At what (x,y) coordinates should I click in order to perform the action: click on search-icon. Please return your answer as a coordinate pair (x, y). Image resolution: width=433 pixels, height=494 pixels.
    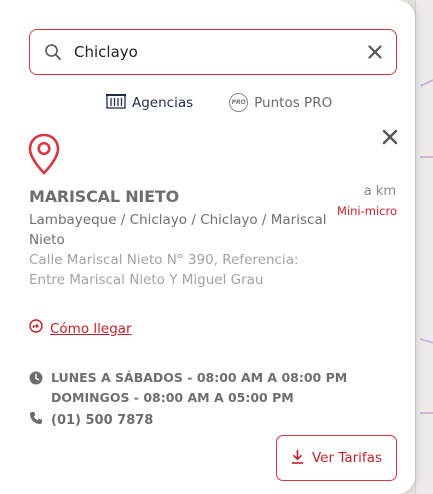
    Looking at the image, I should click on (54, 52).